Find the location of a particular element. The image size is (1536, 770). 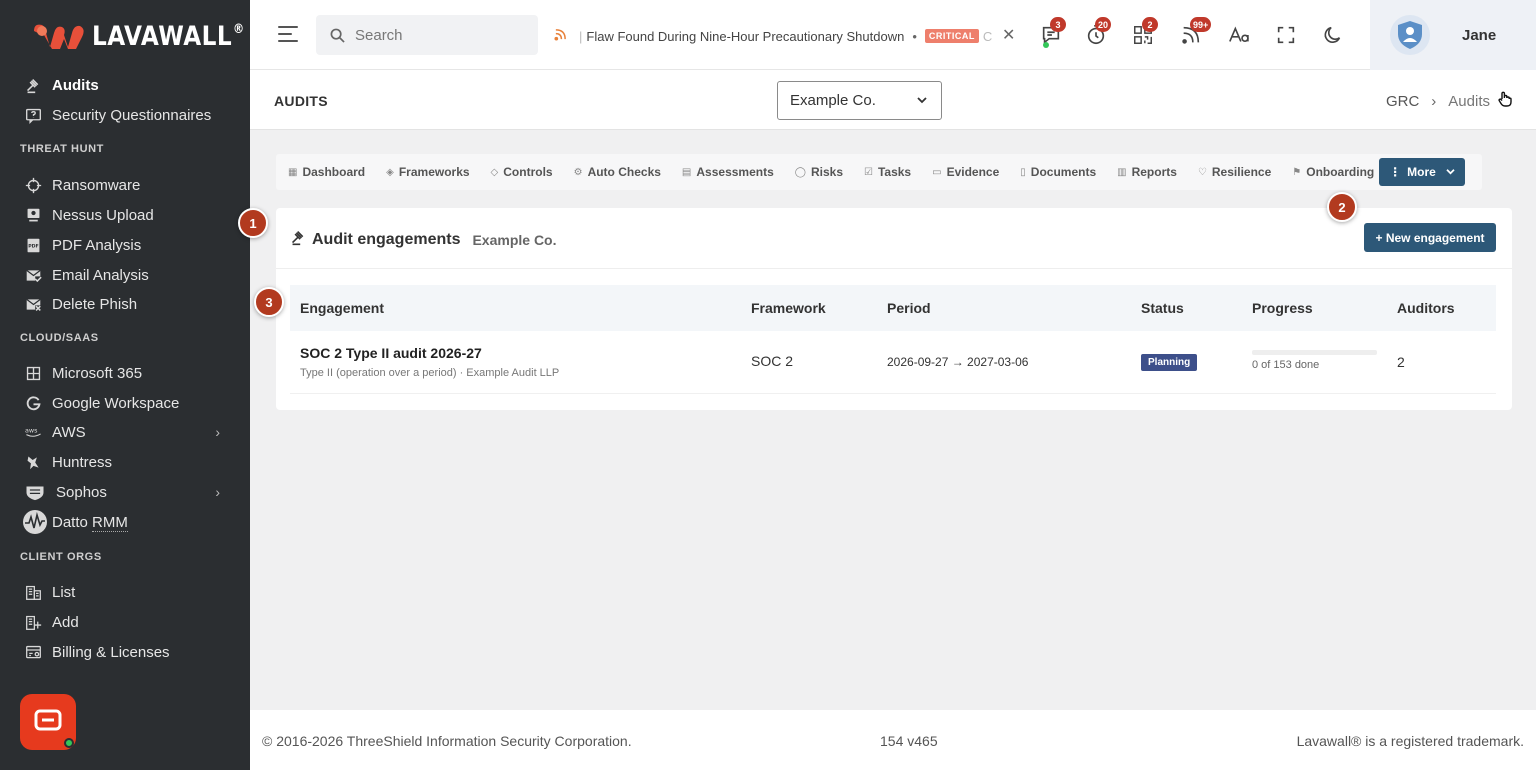

ticker-close-icon: ✕ is located at coordinates (1008, 35).